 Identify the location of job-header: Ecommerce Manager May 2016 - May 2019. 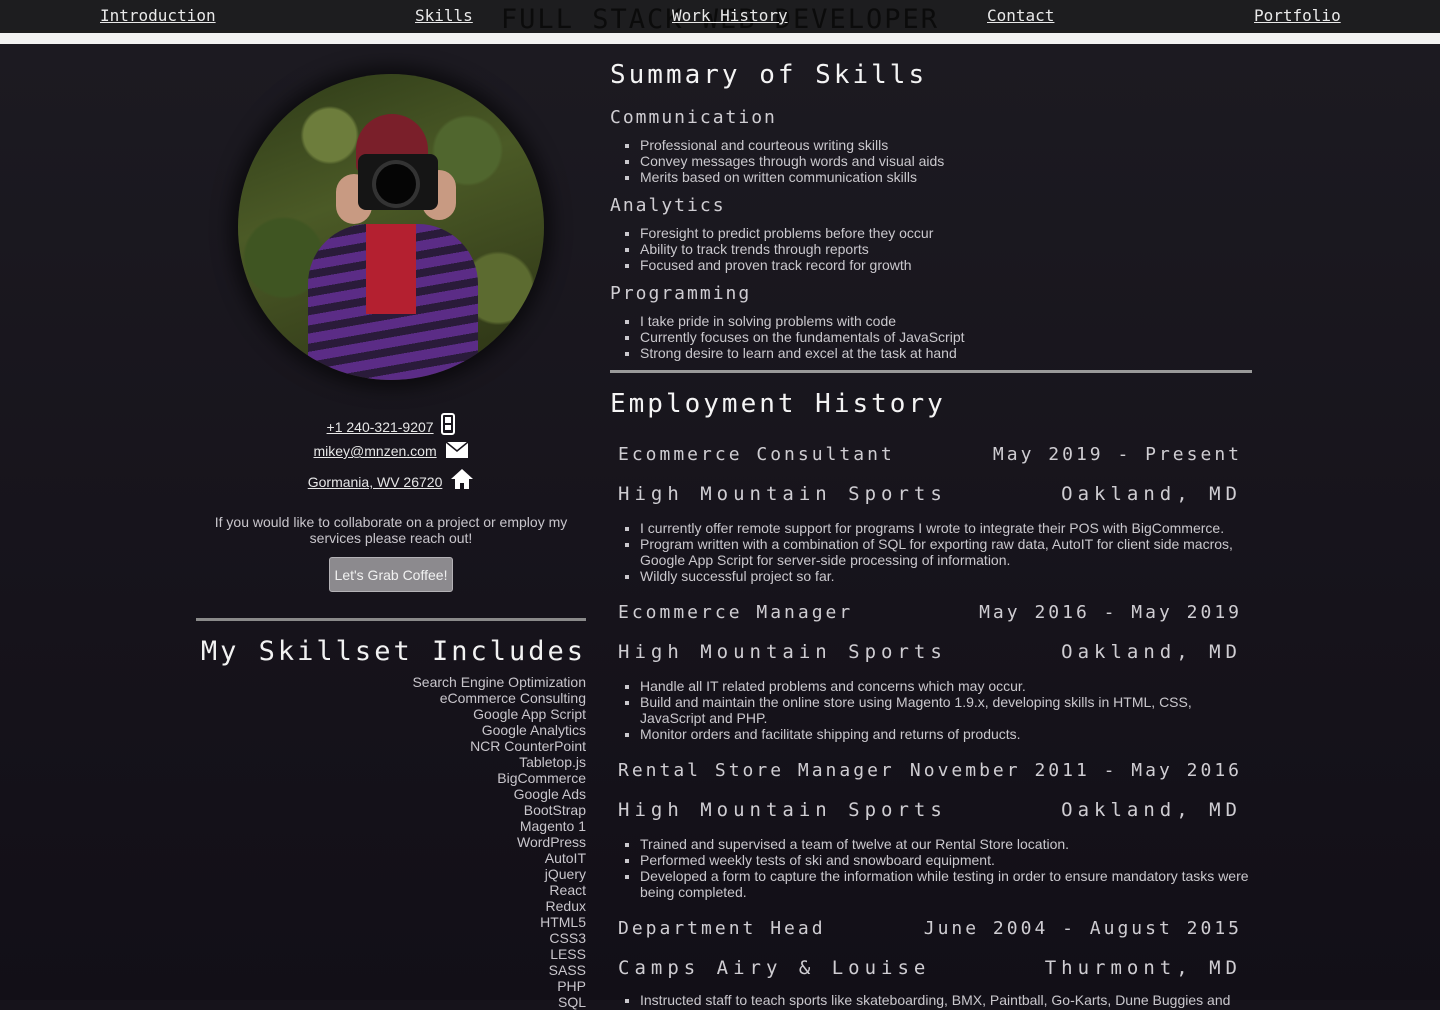
(930, 612).